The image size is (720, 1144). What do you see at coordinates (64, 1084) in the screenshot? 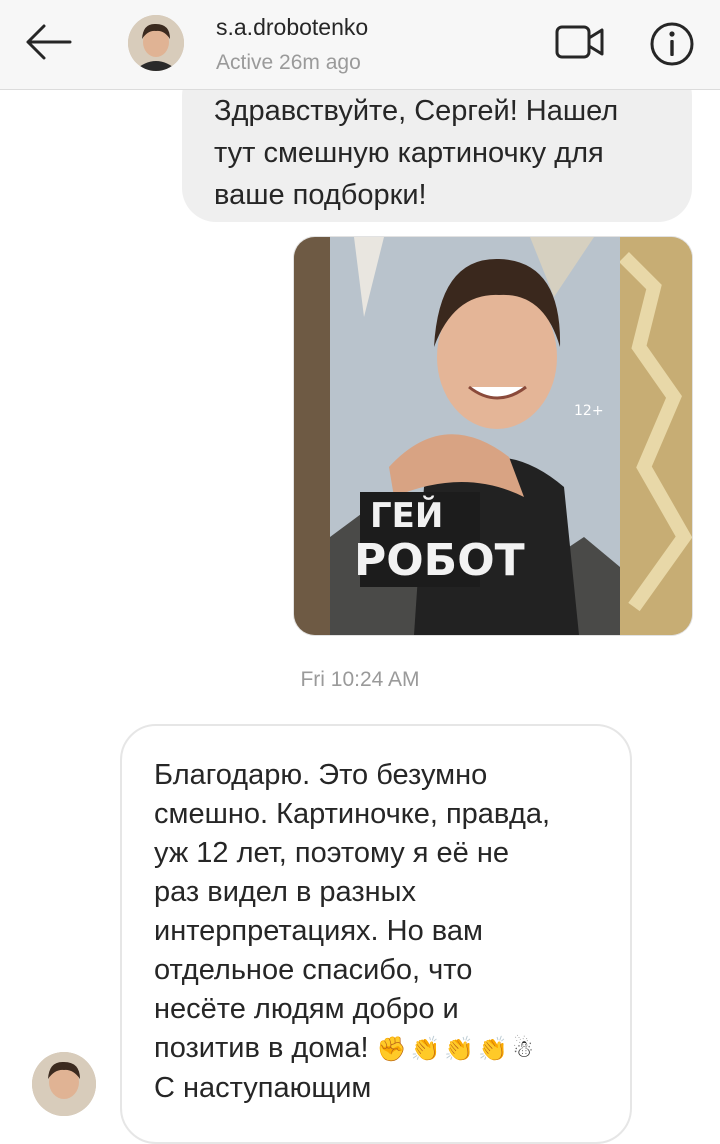
I see `sender-avatar` at bounding box center [64, 1084].